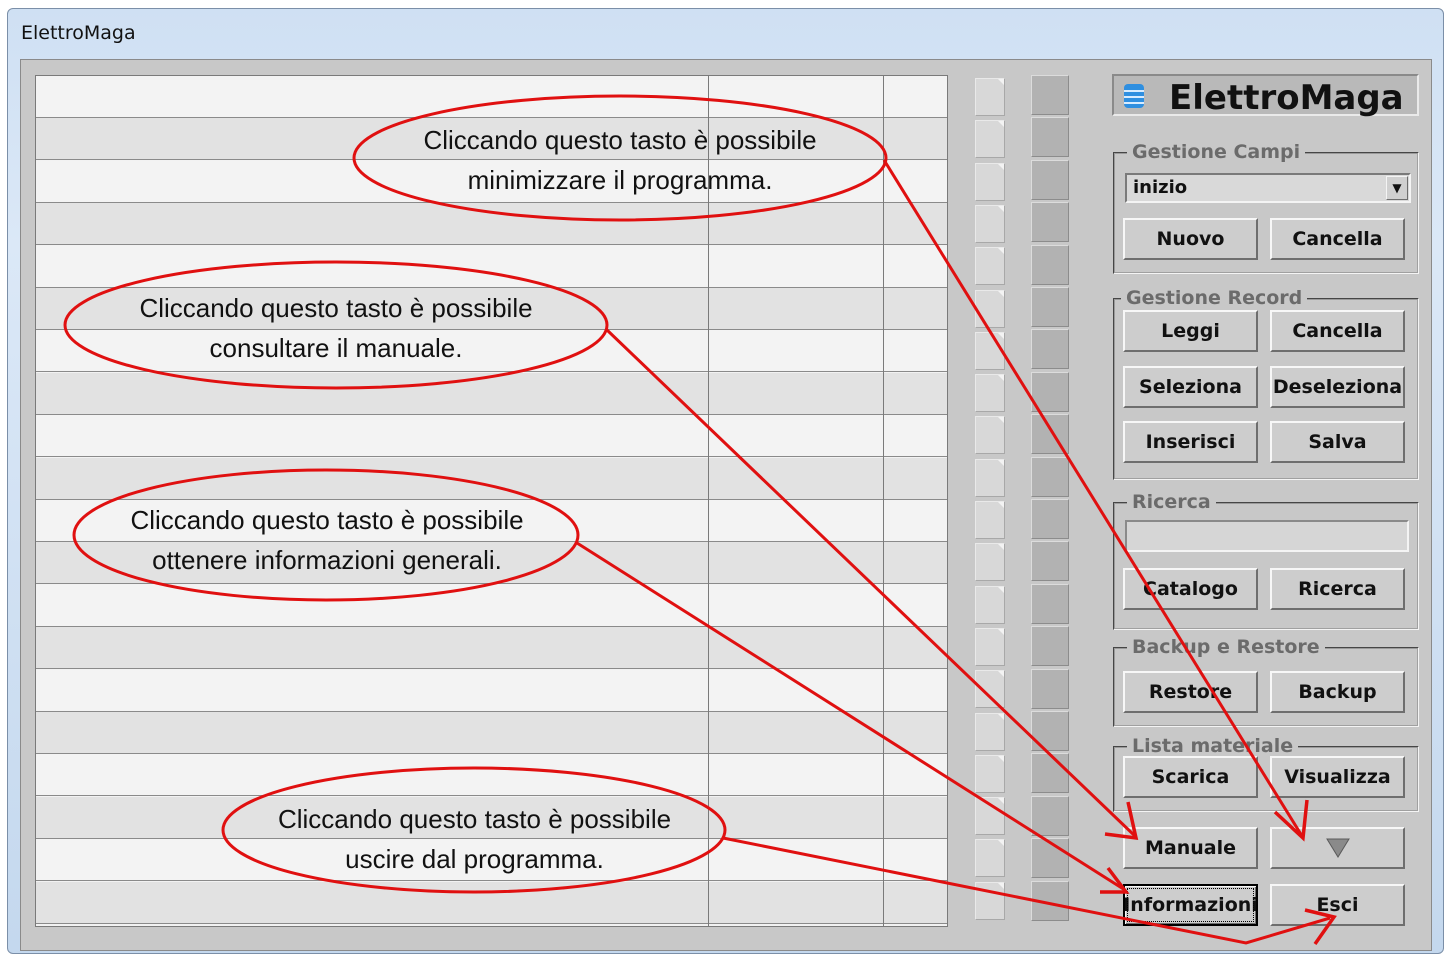 Image resolution: width=1452 pixels, height=958 pixels. I want to click on chevron-down-icon: ▼, so click(1397, 188).